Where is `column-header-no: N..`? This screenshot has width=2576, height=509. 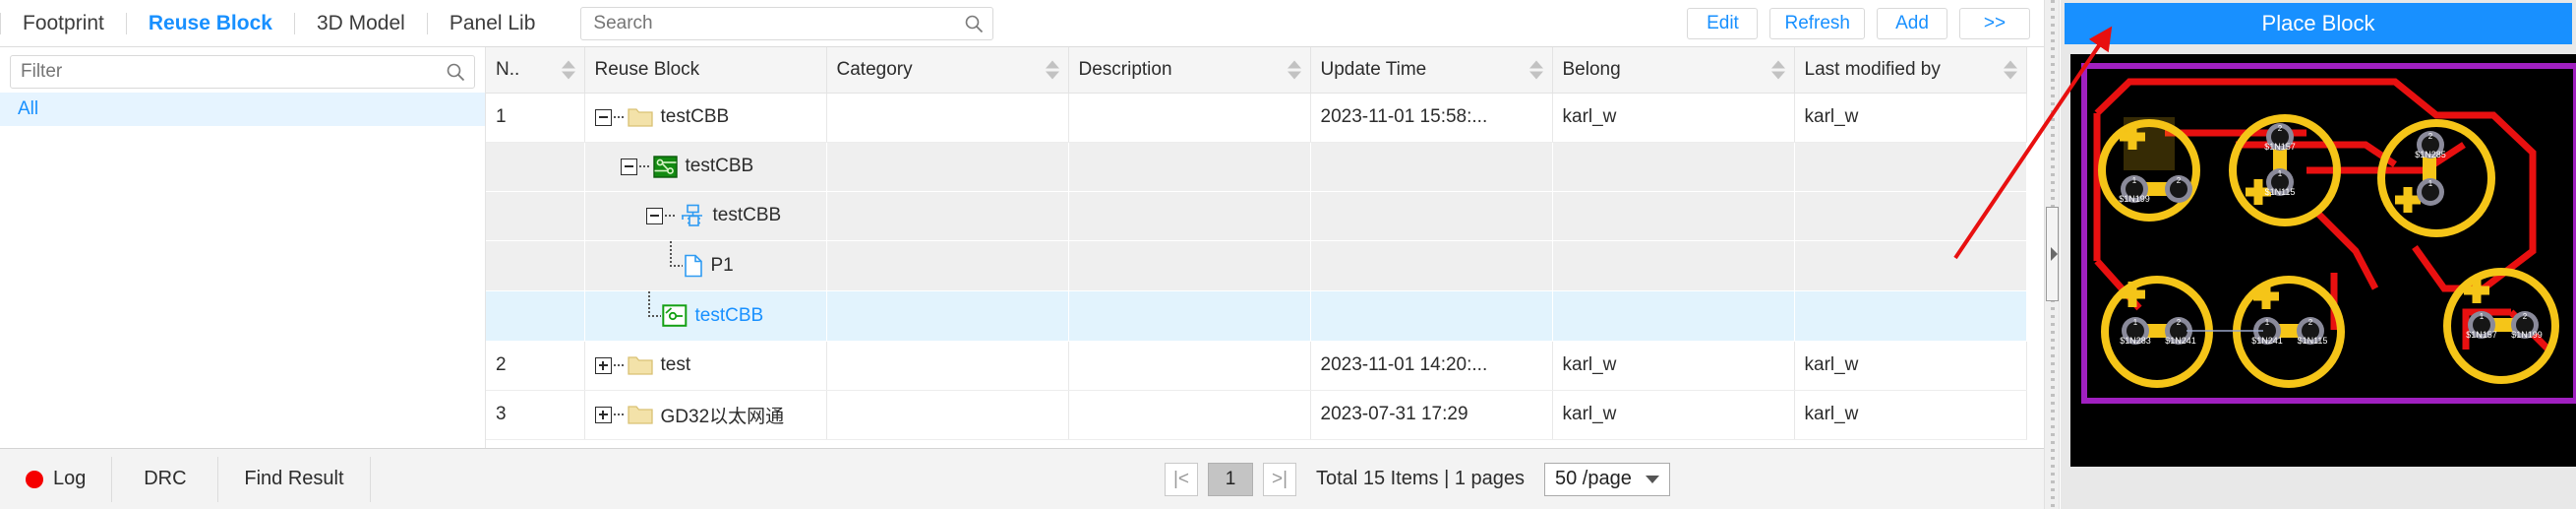
column-header-no: N.. is located at coordinates (536, 70).